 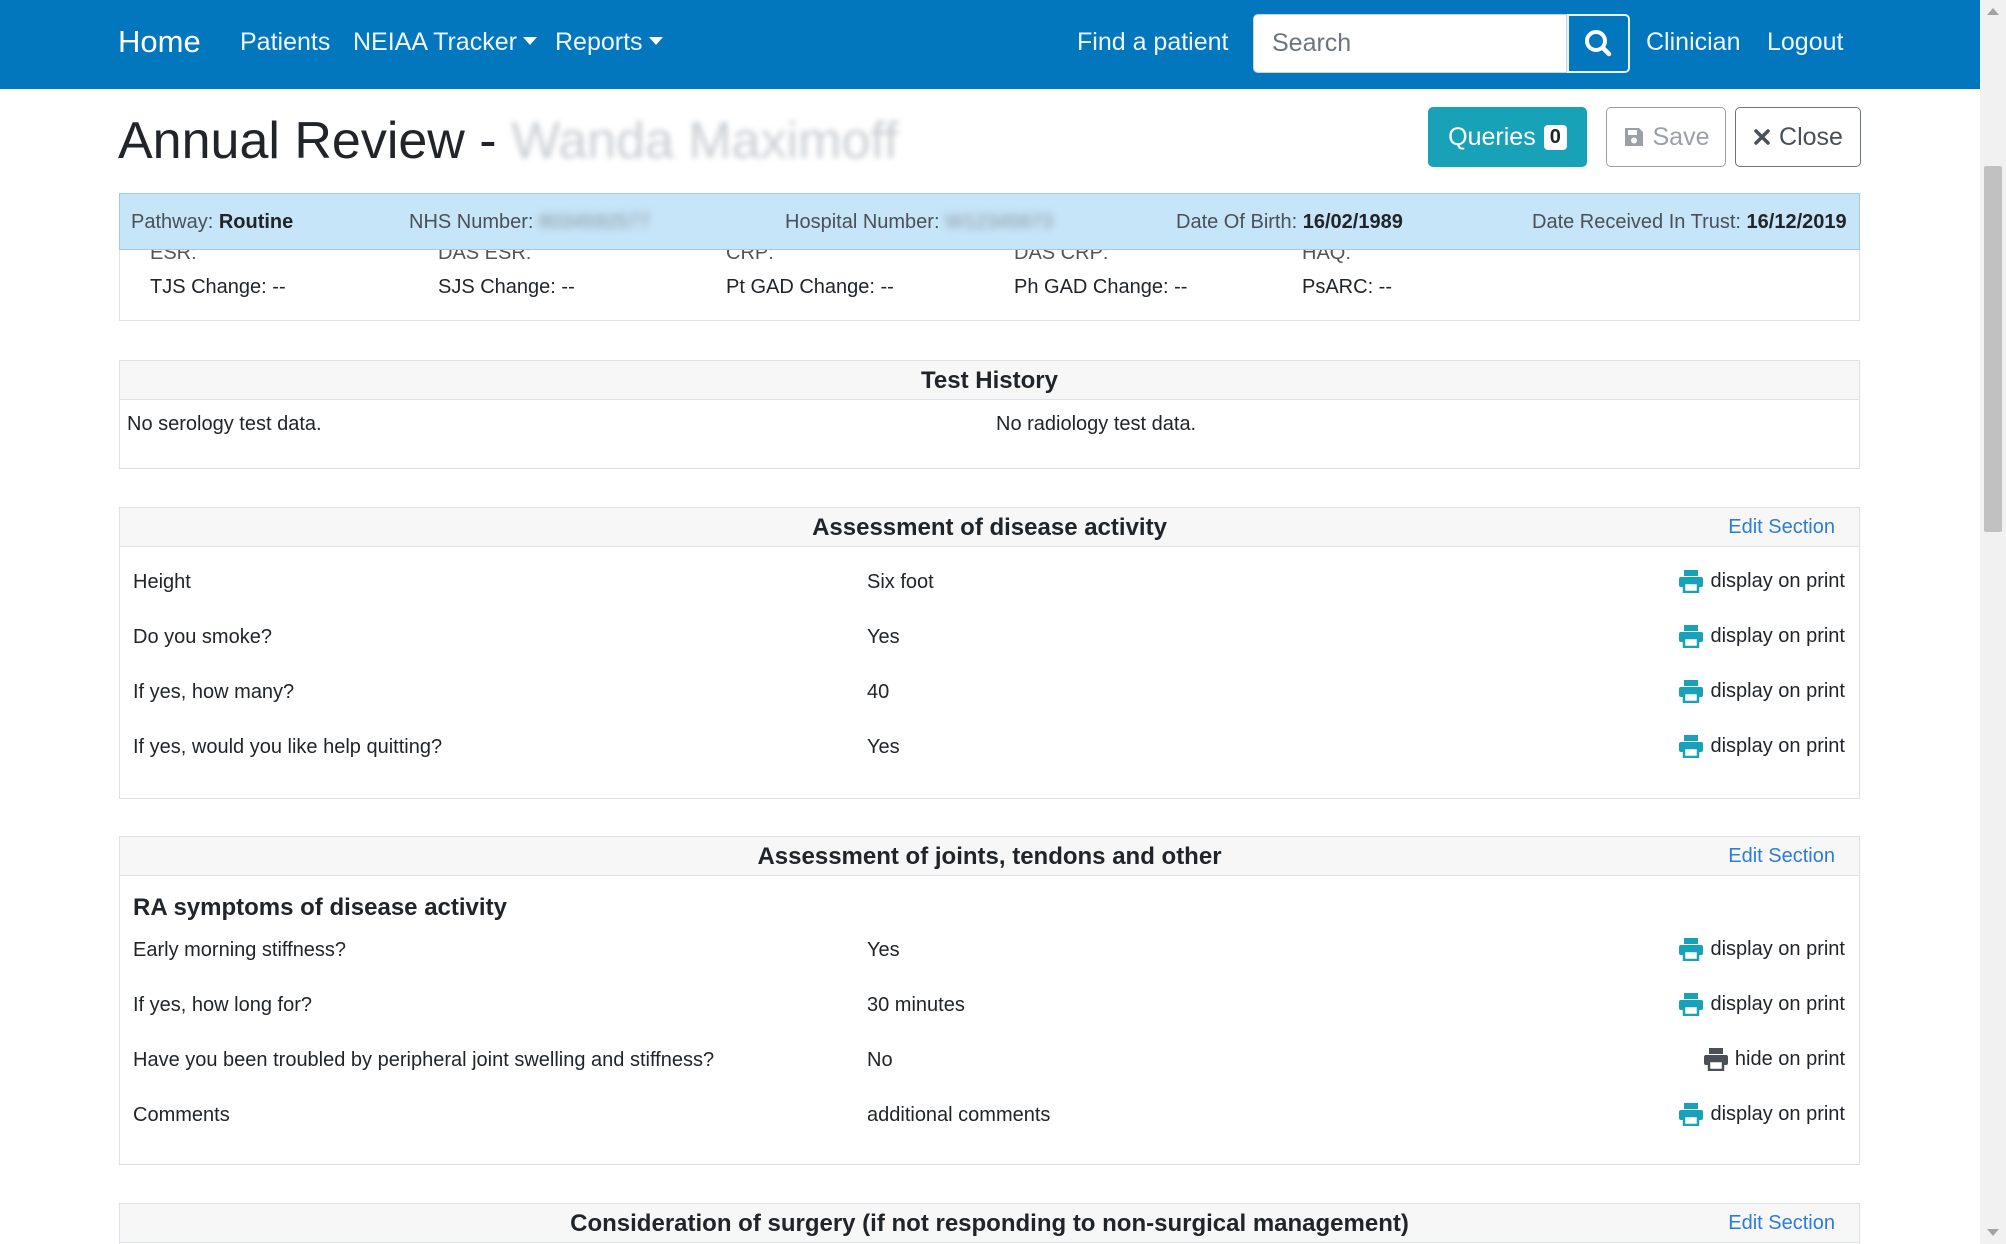 I want to click on save-button: Save, so click(x=1666, y=137).